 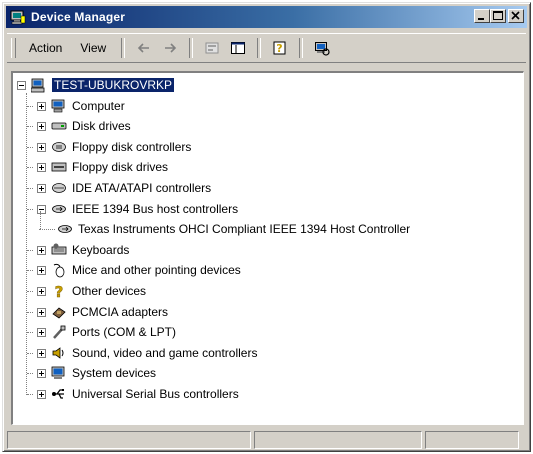 I want to click on tree-item-category: Floppy disk controllers, so click(x=109, y=147).